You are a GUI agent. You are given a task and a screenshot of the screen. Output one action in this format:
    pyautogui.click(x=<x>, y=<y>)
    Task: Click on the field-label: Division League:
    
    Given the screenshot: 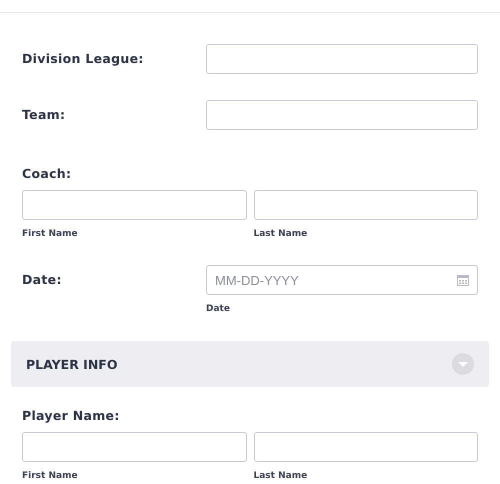 What is the action you would take?
    pyautogui.click(x=83, y=59)
    